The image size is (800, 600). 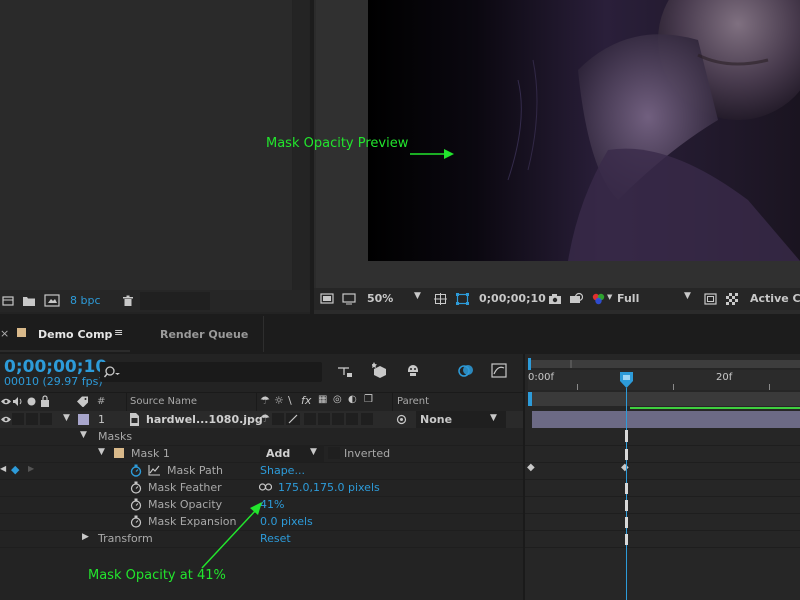 What do you see at coordinates (204, 334) in the screenshot?
I see `tab-render-queue: Render Queue` at bounding box center [204, 334].